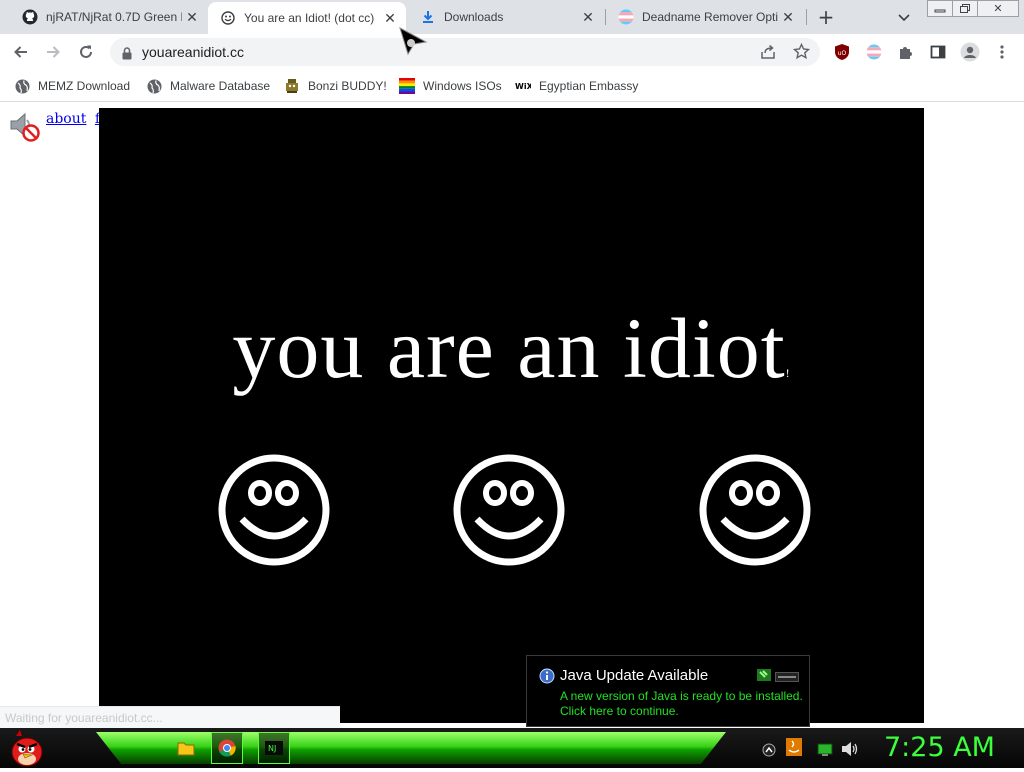  What do you see at coordinates (474, 17) in the screenshot?
I see `tab-title: Downloads` at bounding box center [474, 17].